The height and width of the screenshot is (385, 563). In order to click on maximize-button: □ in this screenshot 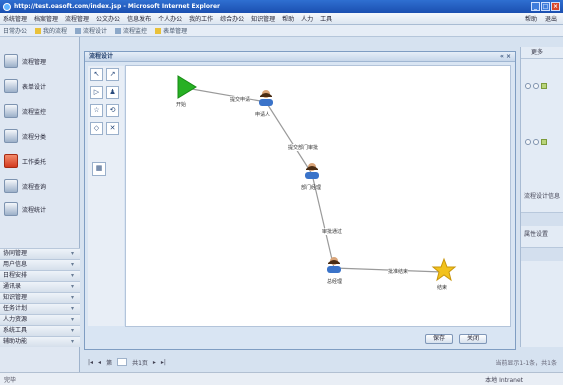, I will do `click(545, 6)`.